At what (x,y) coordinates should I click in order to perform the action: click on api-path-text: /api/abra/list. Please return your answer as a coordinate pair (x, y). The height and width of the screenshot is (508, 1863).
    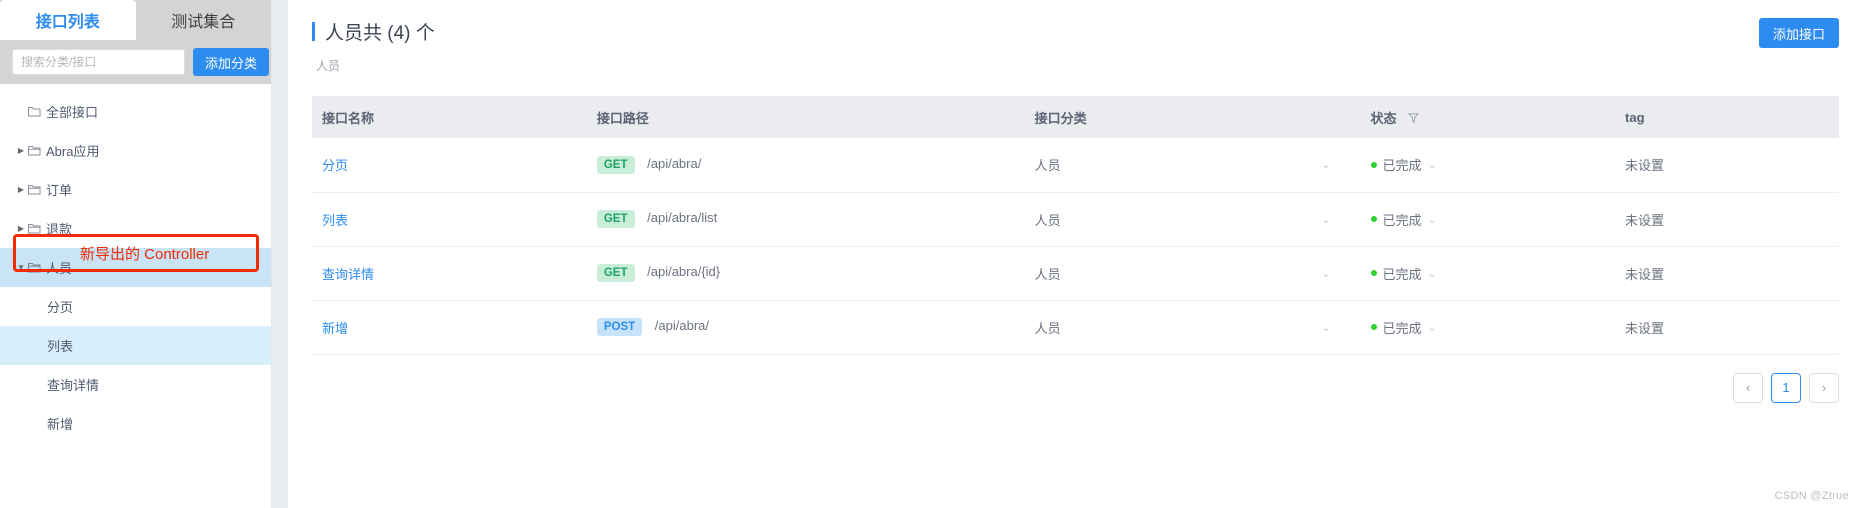
    Looking at the image, I should click on (682, 217).